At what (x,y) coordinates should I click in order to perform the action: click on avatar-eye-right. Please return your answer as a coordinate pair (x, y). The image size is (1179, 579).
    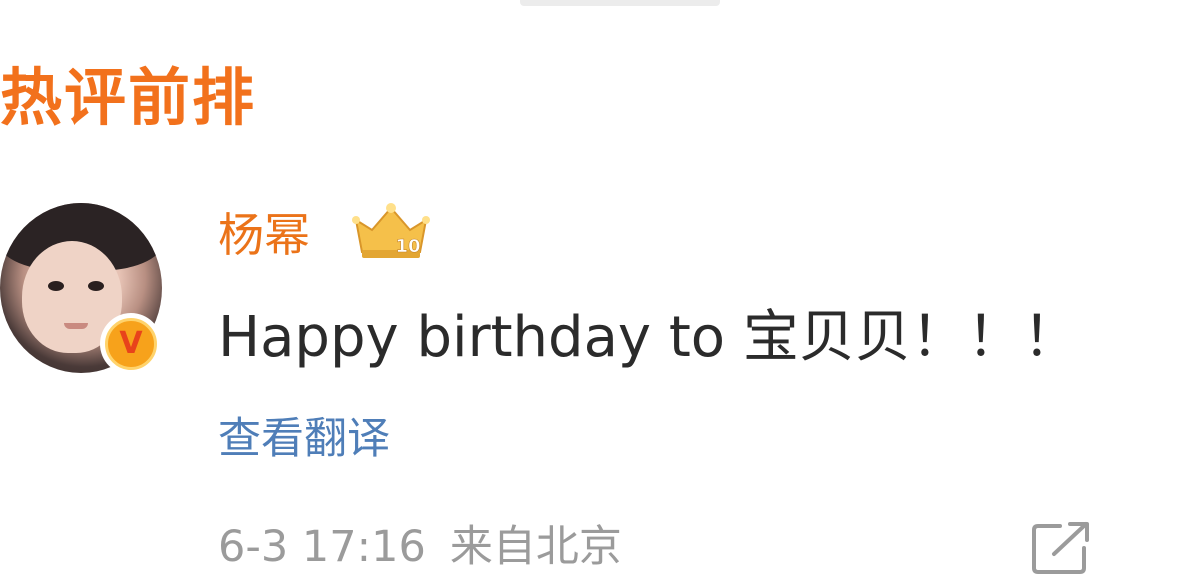
    Looking at the image, I should click on (96, 286).